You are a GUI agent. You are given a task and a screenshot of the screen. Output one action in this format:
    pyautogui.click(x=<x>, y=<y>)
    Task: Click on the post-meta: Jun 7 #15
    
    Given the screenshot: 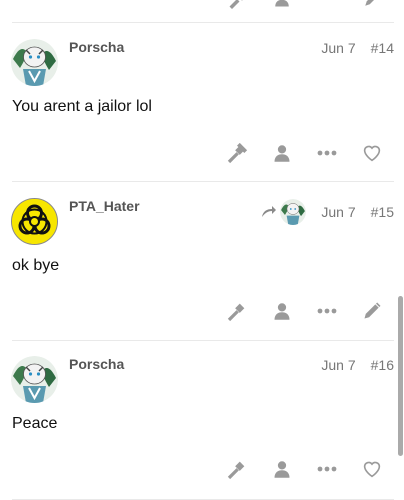 What is the action you would take?
    pyautogui.click(x=327, y=212)
    